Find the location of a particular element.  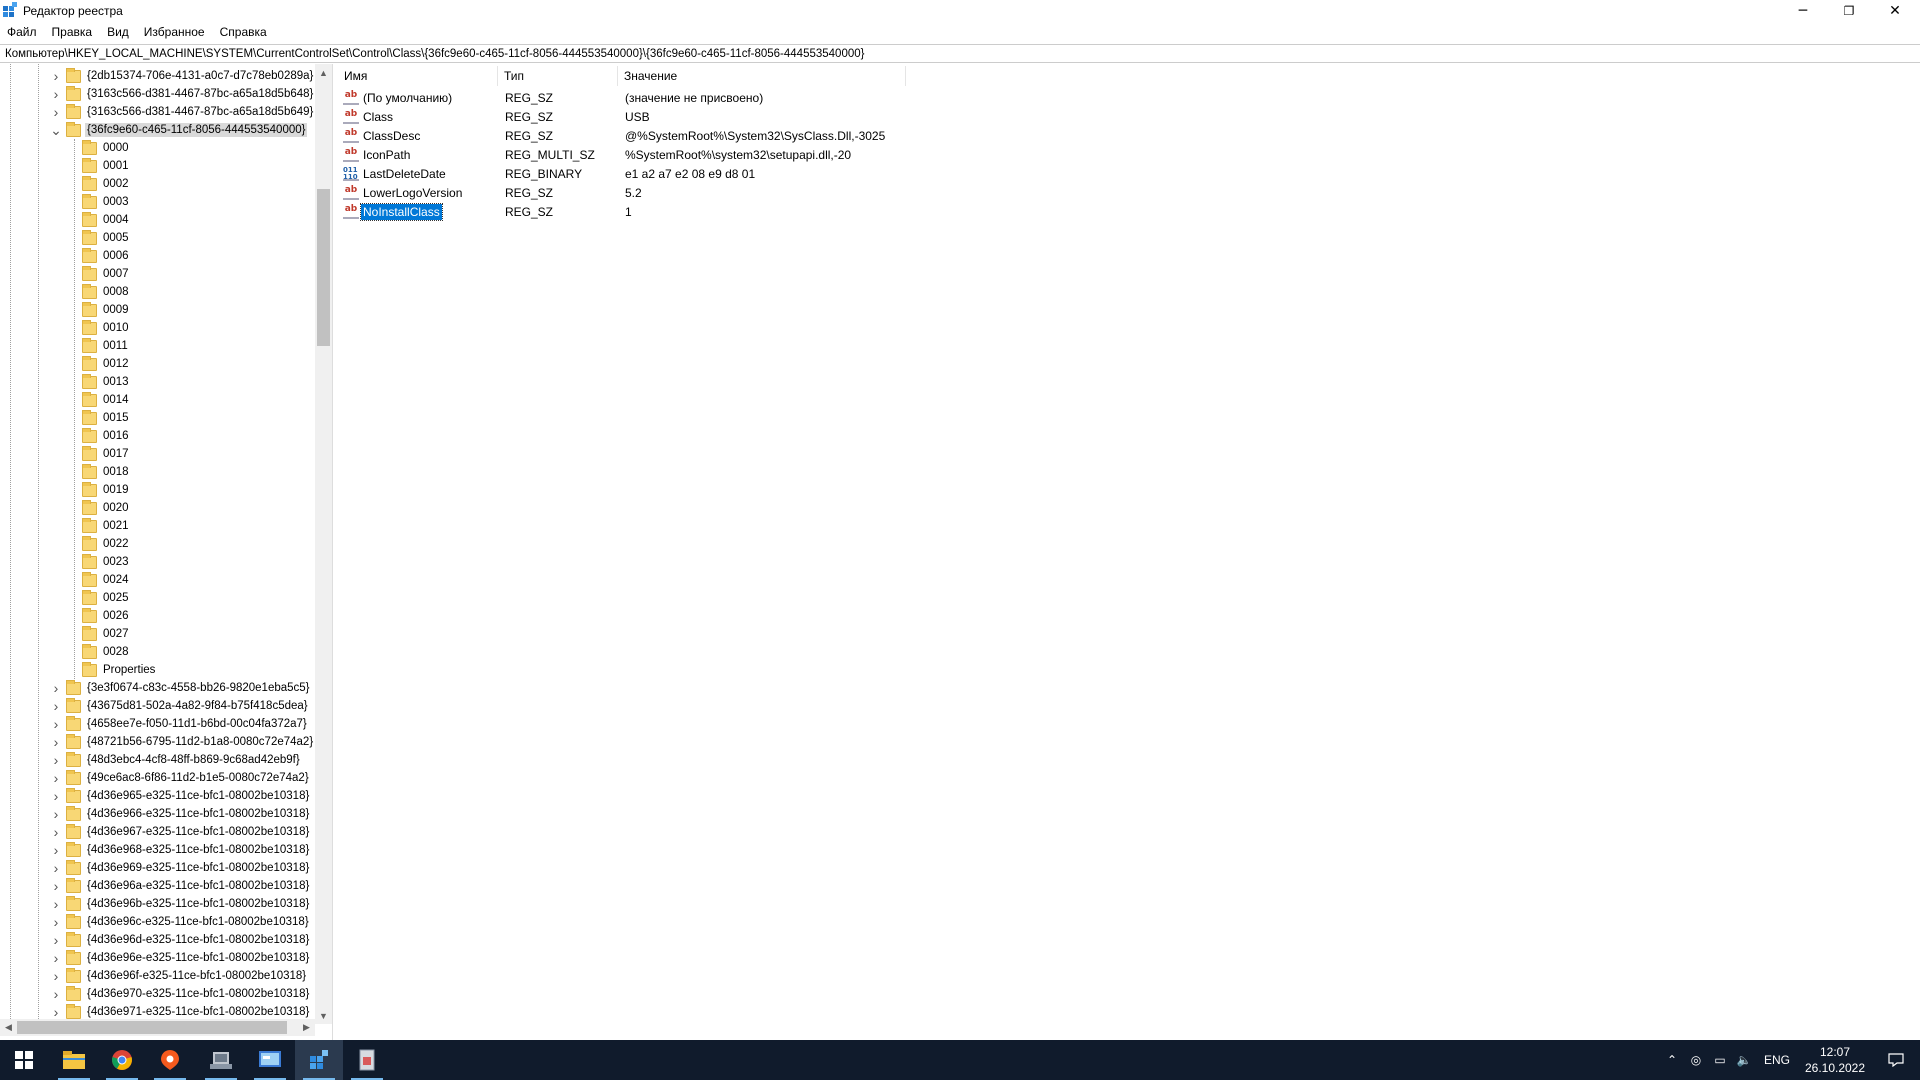

column-header-value: Значение is located at coordinates (762, 76).